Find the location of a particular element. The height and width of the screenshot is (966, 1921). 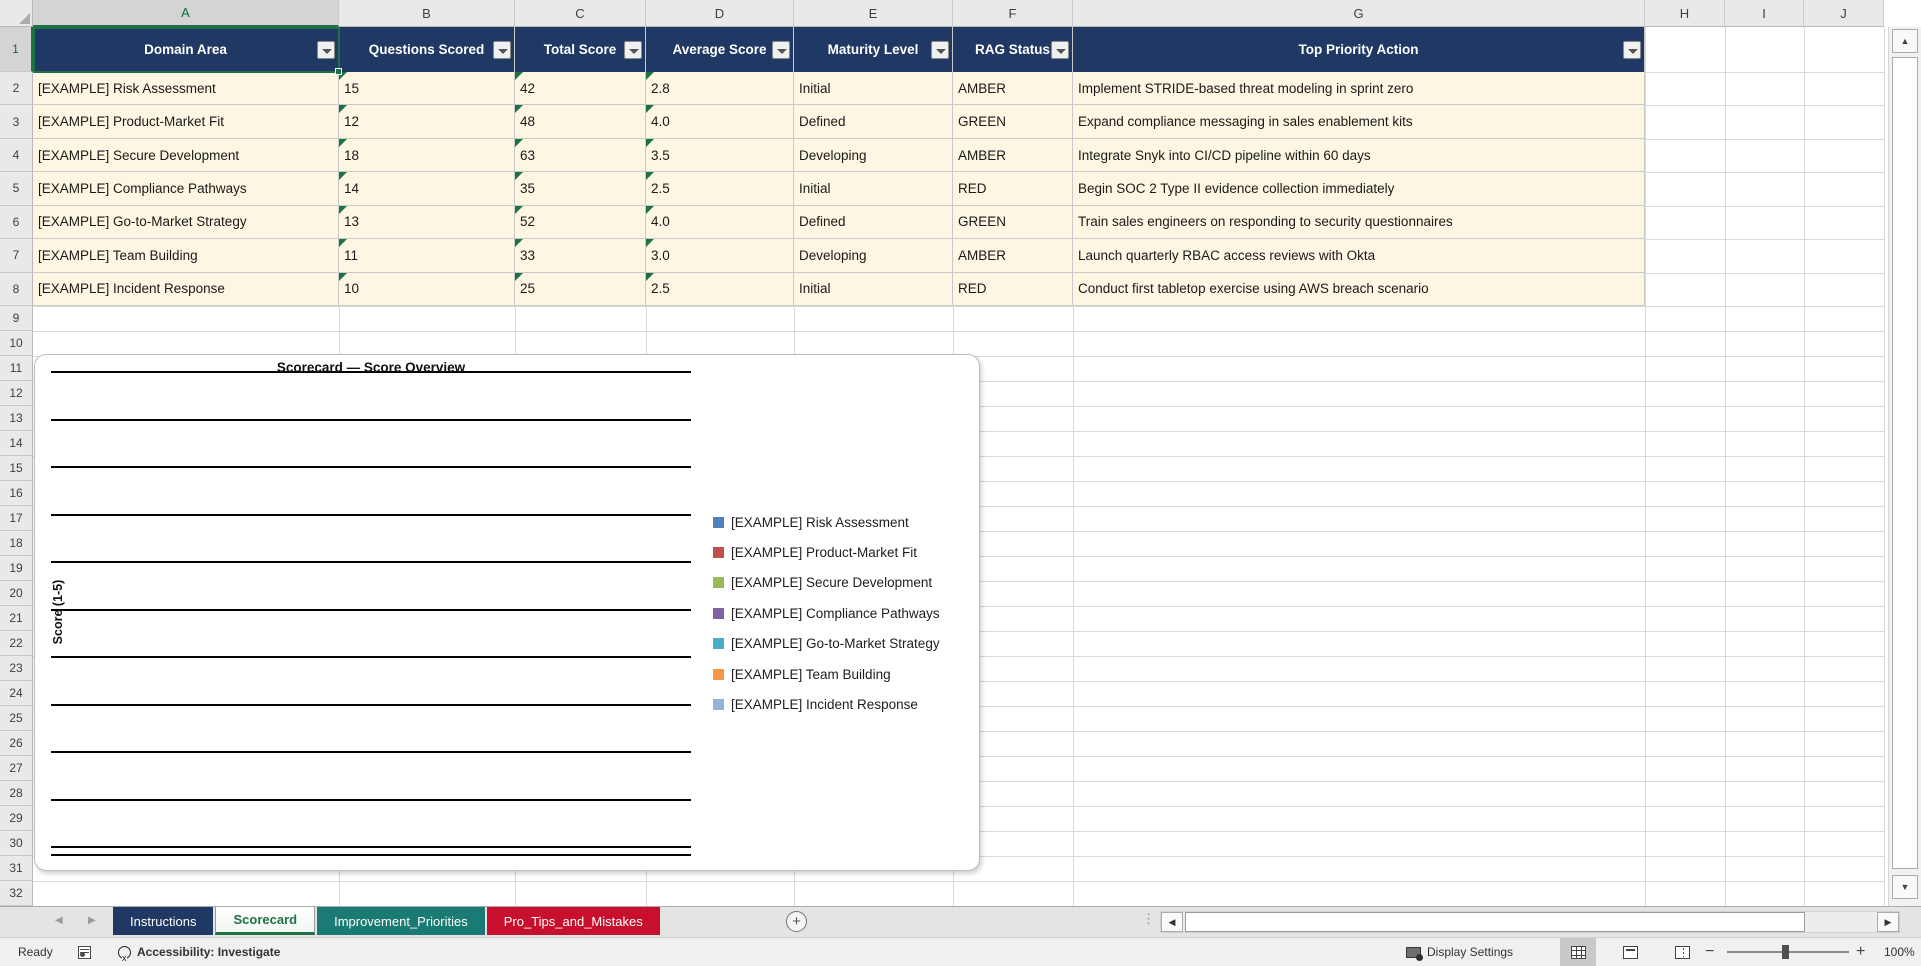

cell-D8: 2.5 is located at coordinates (720, 289).